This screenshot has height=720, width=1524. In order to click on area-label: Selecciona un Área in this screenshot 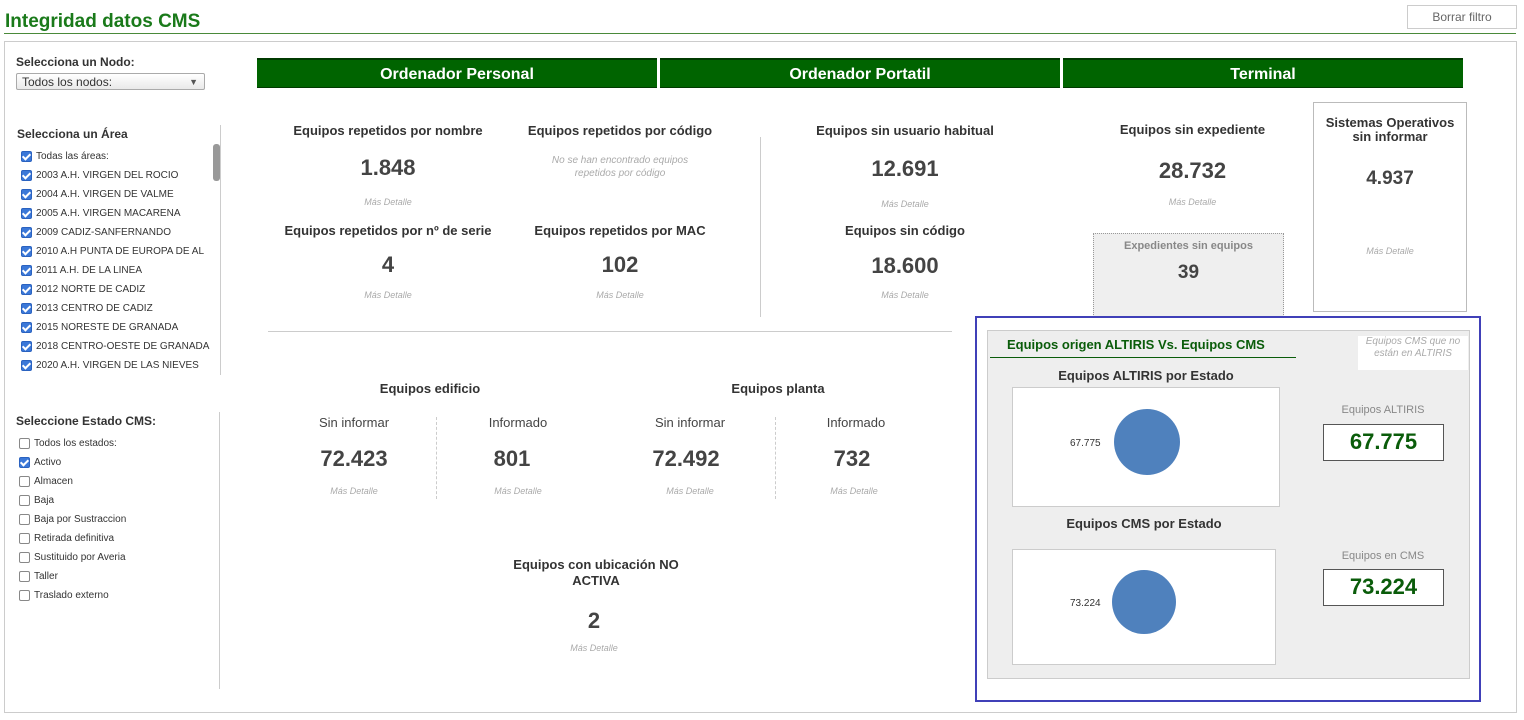, I will do `click(72, 134)`.